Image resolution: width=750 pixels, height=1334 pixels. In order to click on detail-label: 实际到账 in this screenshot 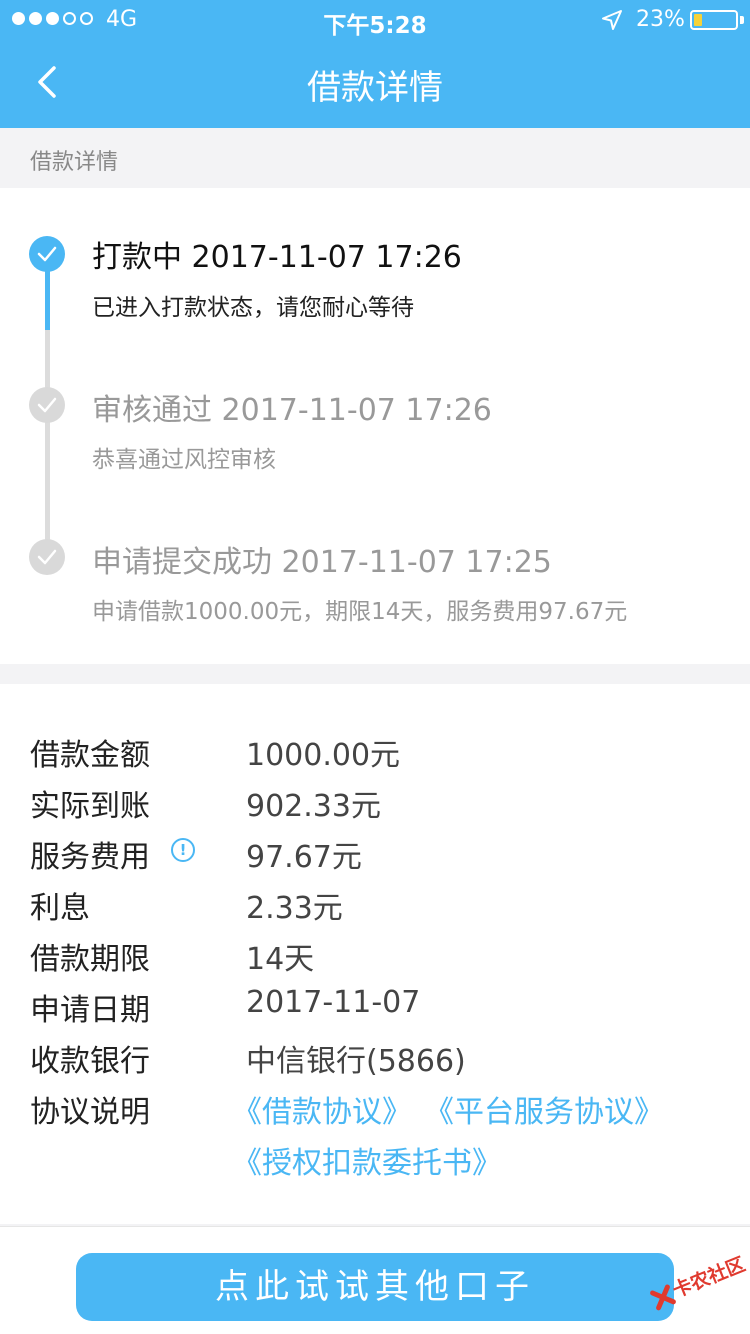, I will do `click(90, 806)`.